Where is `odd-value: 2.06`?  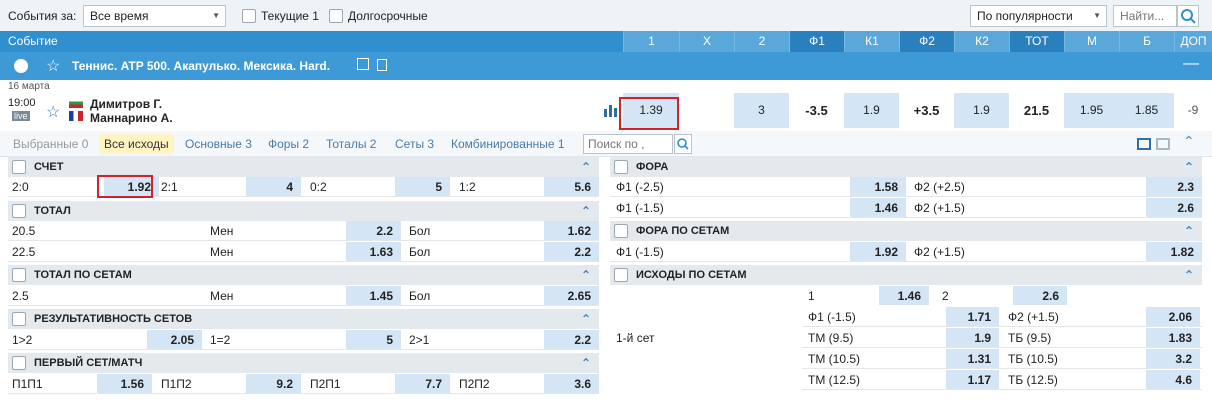 odd-value: 2.06 is located at coordinates (1173, 316).